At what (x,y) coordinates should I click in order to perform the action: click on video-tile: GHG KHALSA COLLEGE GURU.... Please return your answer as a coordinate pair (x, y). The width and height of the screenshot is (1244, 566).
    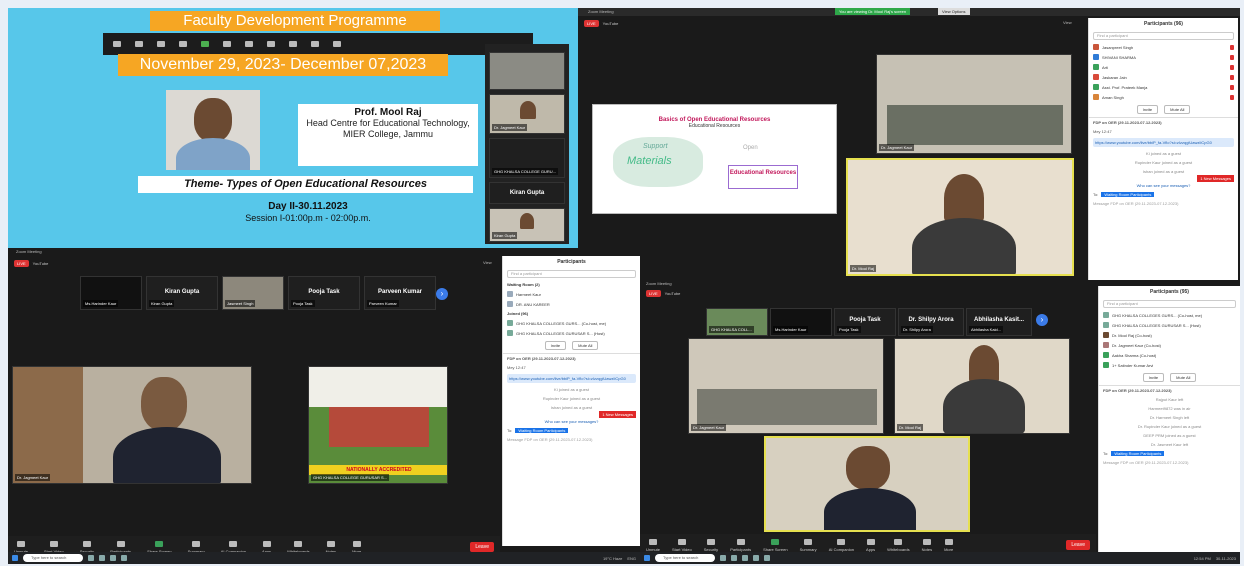
    Looking at the image, I should click on (527, 158).